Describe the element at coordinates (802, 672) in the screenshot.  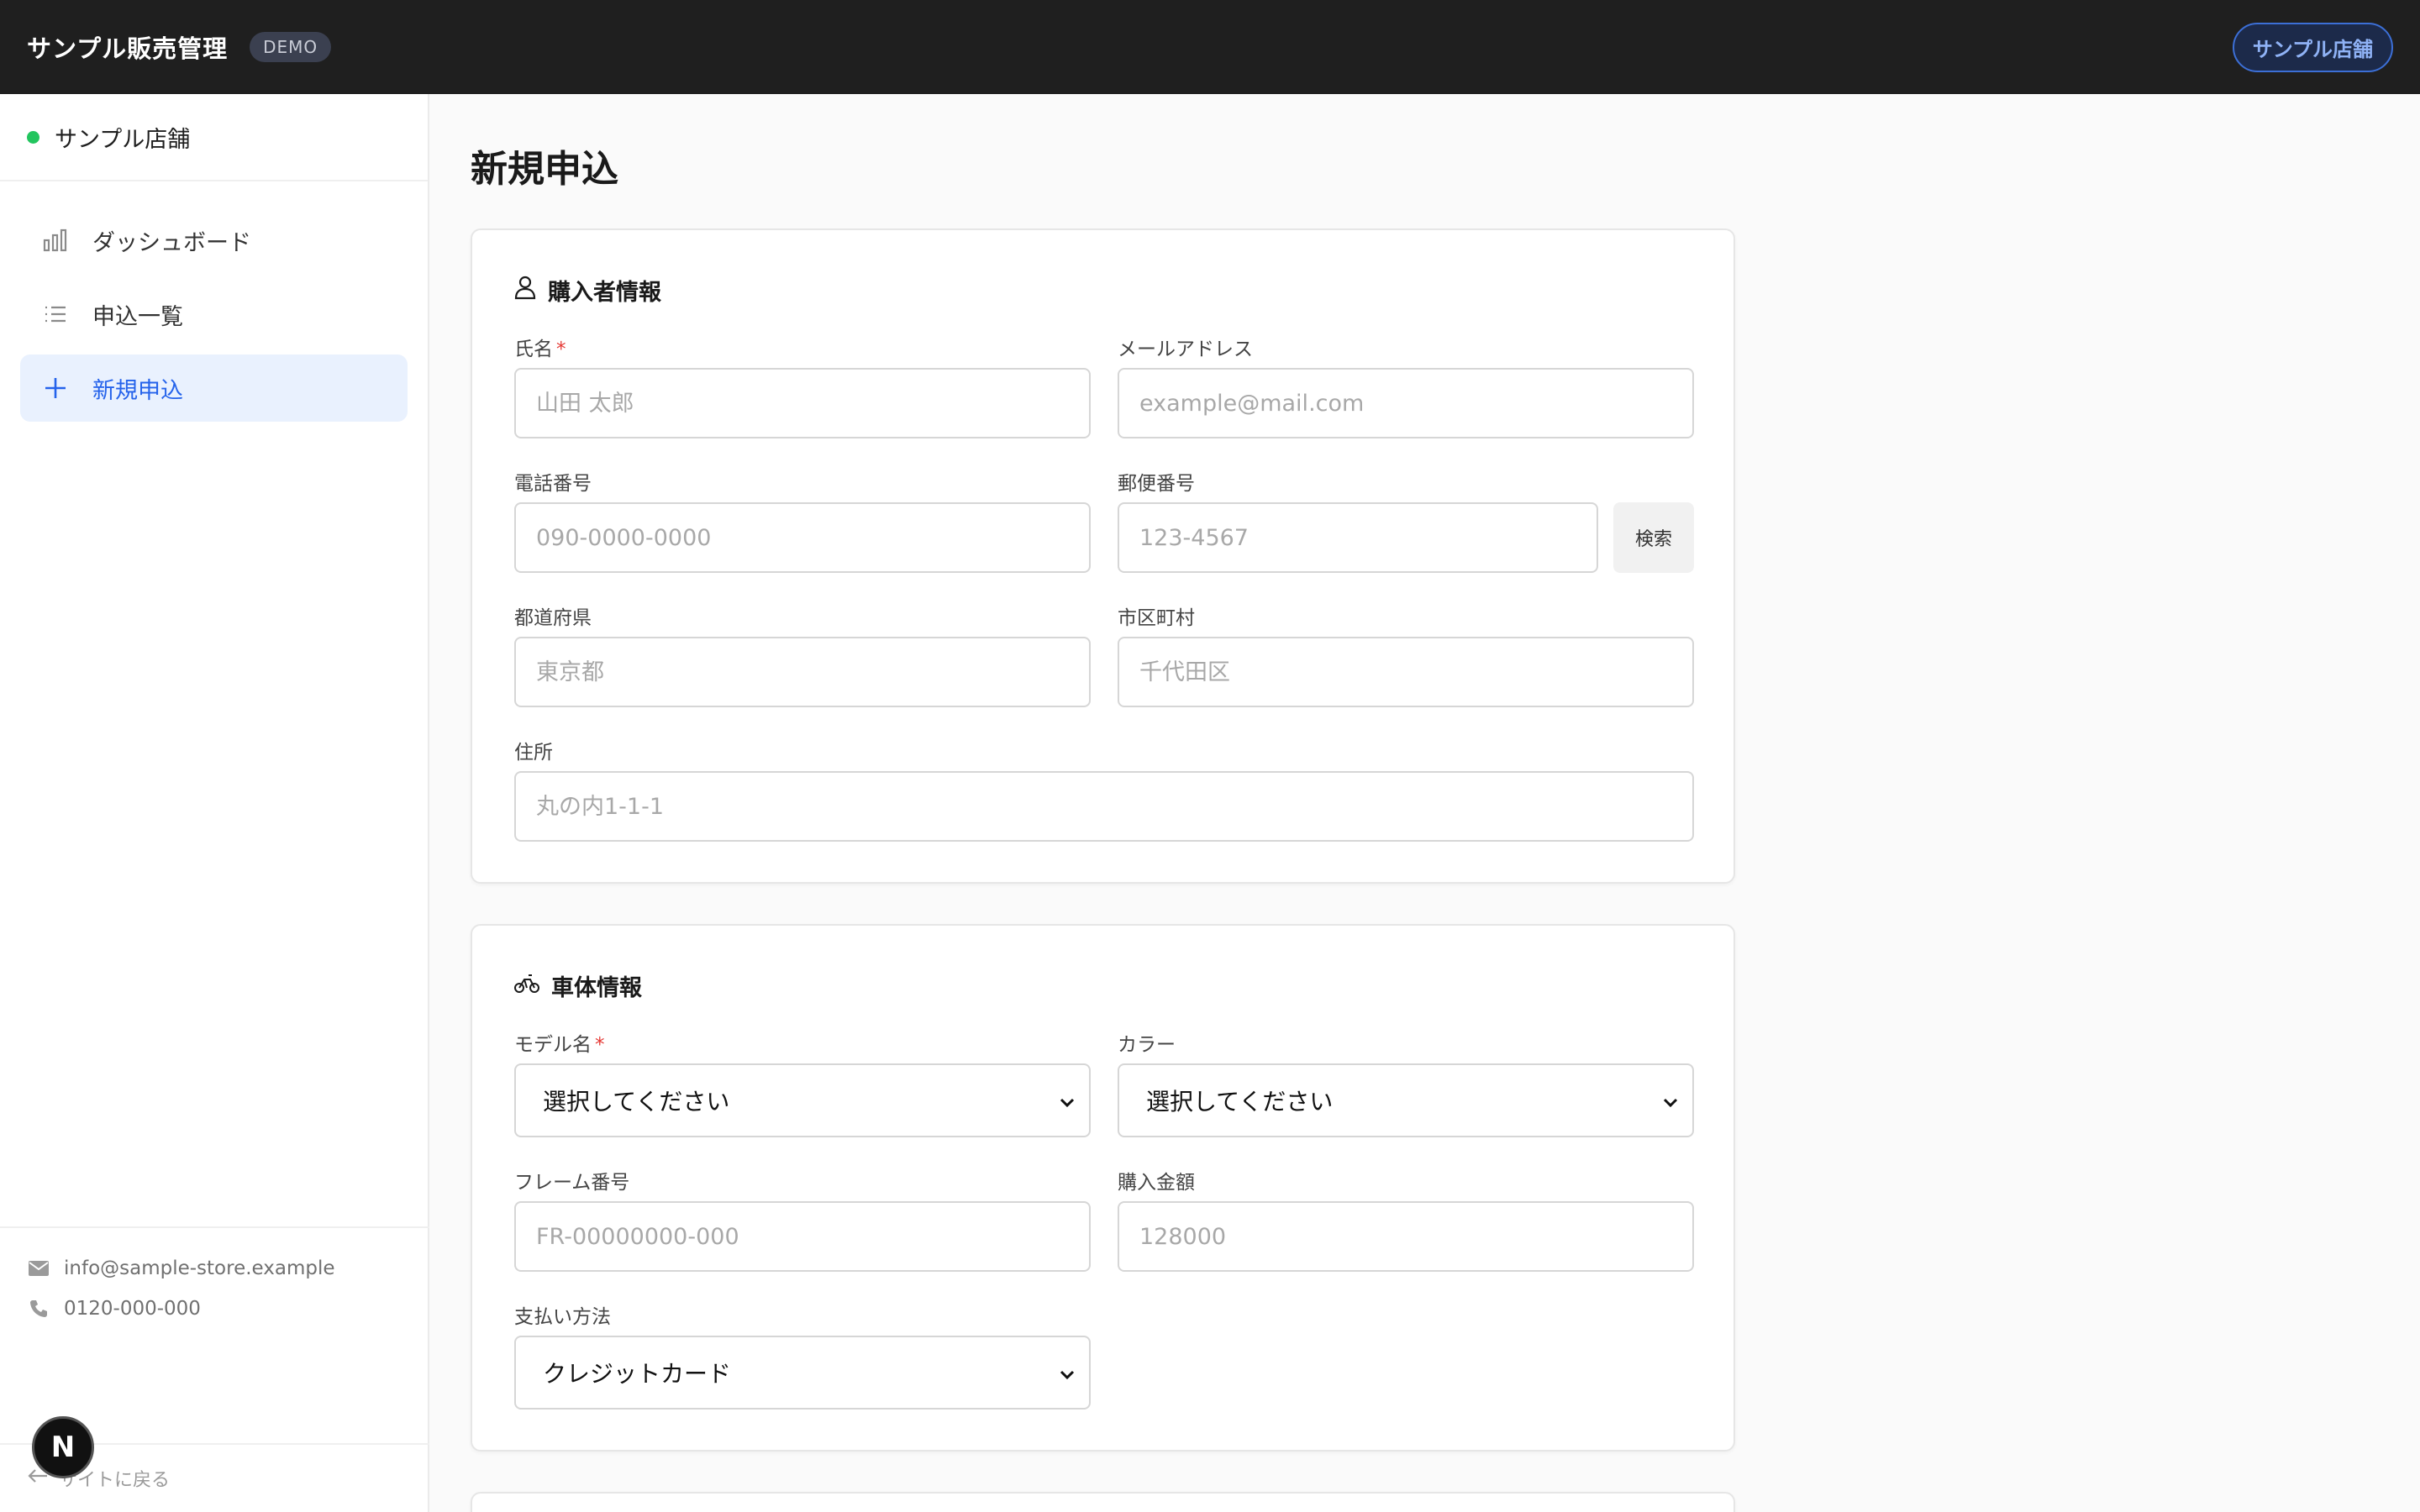
I see `prefecture-input` at that location.